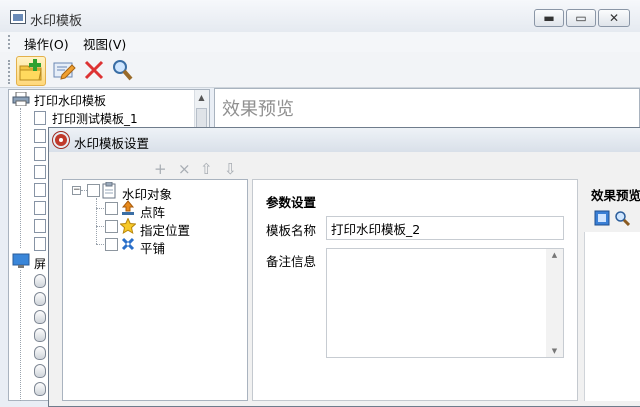  I want to click on tree-item-fixed-position: 指定位置, so click(165, 229).